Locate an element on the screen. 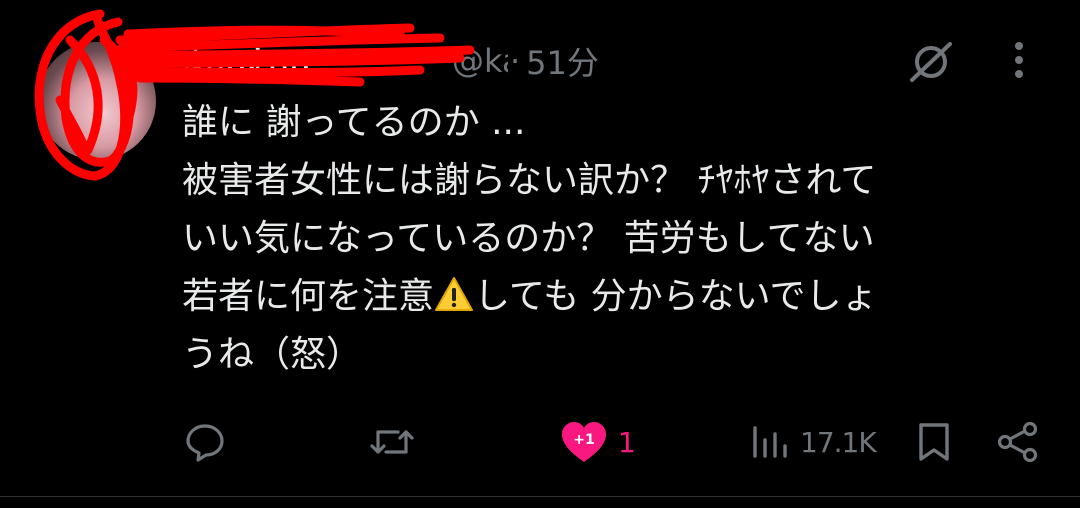 The height and width of the screenshot is (508, 1080). tweet-line-4: 若者に何を注意 しても 分からないでしょ is located at coordinates (612, 297).